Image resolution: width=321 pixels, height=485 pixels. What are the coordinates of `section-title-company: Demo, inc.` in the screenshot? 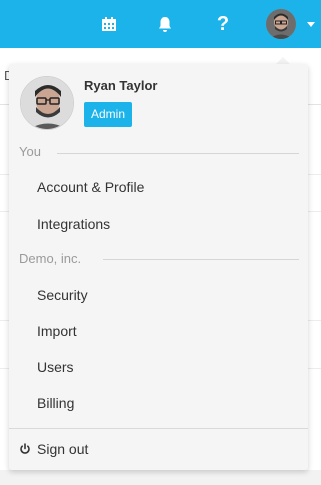 It's located at (50, 258).